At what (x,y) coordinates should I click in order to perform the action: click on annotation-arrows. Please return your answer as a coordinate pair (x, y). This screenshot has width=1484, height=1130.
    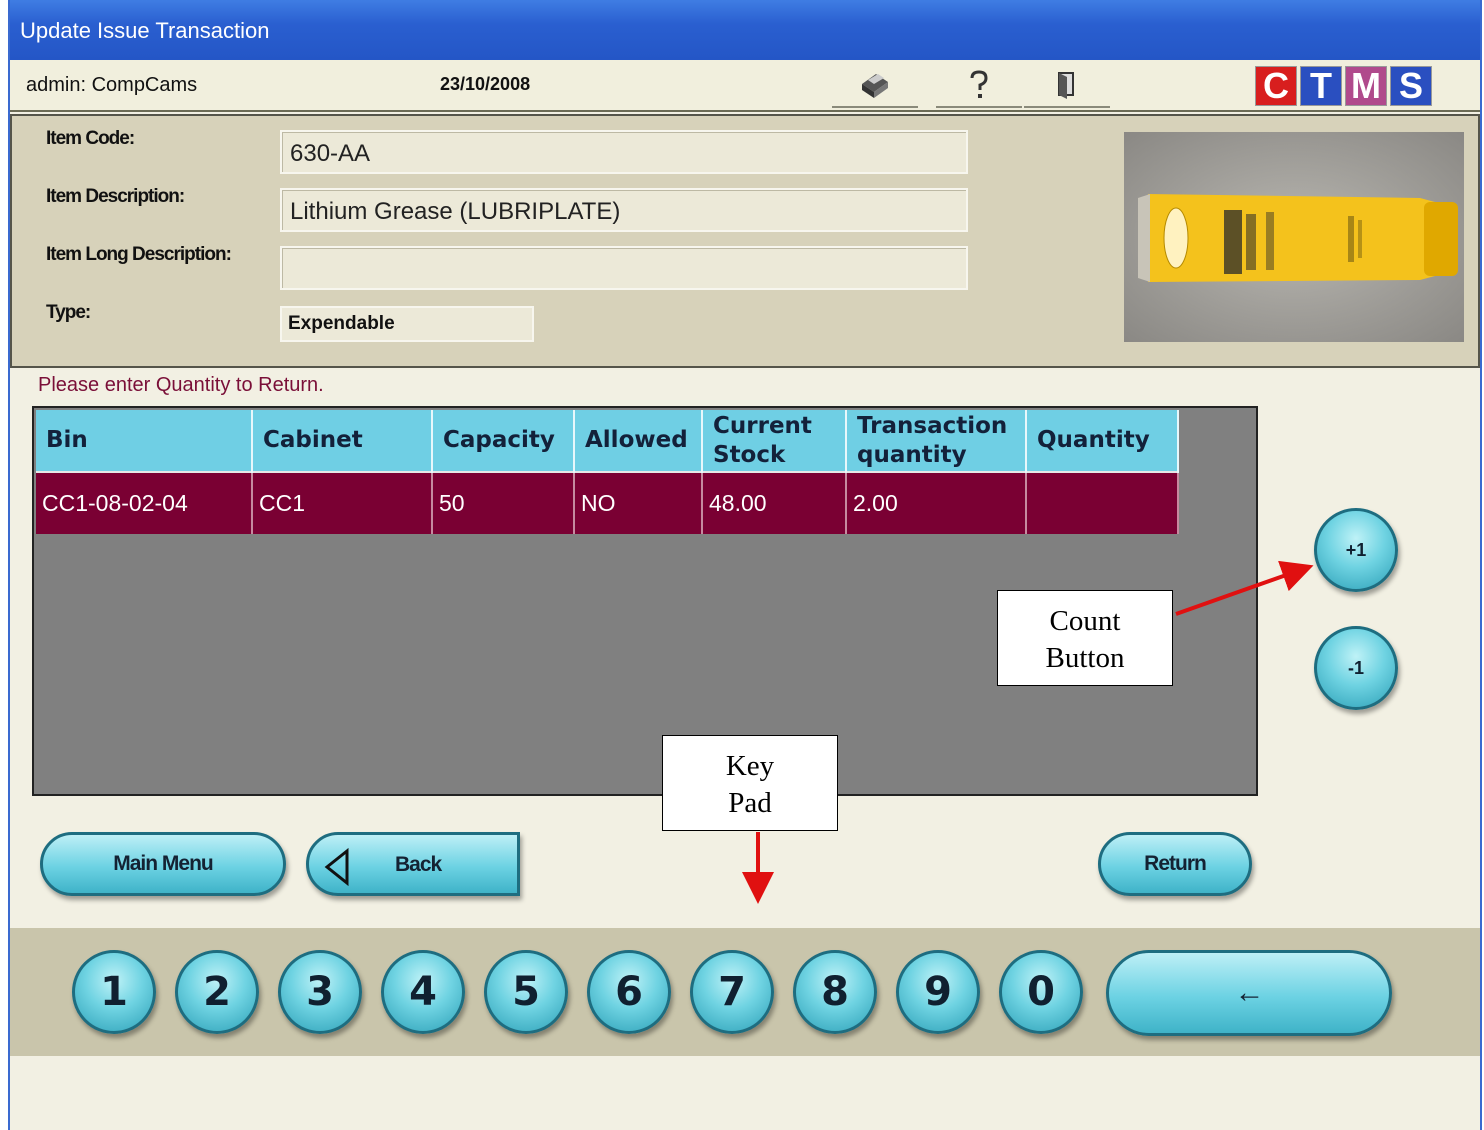
    Looking at the image, I should click on (1028, 732).